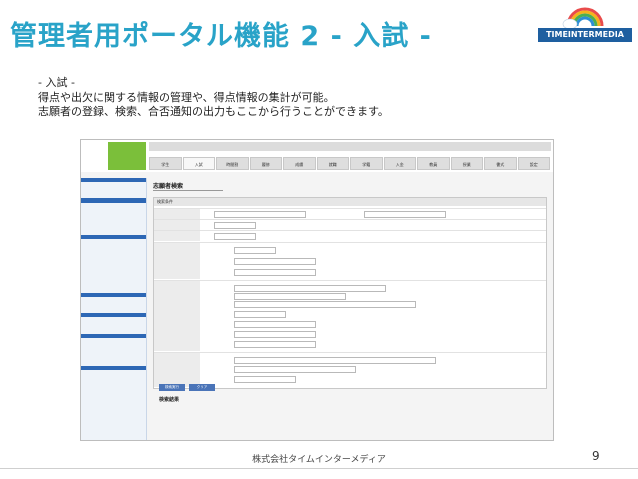  What do you see at coordinates (113, 401) in the screenshot?
I see `sidebar-item` at bounding box center [113, 401].